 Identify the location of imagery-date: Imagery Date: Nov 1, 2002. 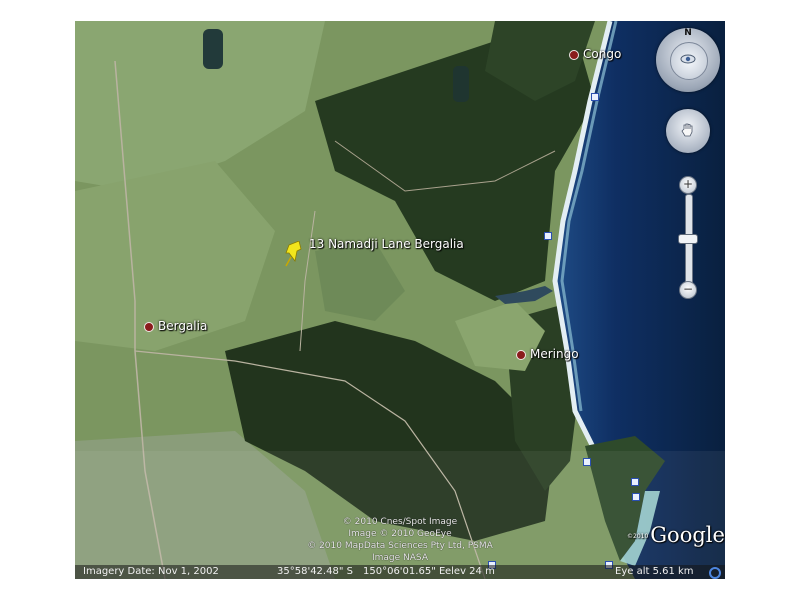
(151, 571).